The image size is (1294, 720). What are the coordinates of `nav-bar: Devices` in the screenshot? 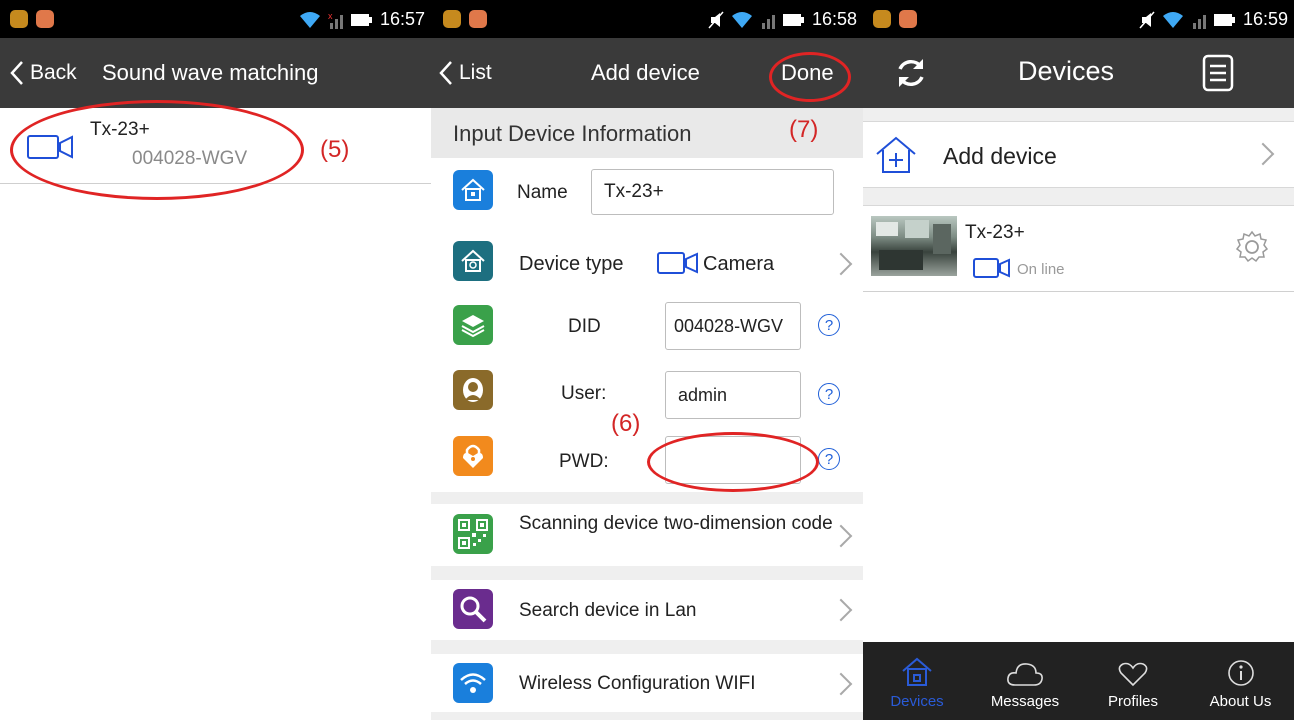 It's located at (1078, 73).